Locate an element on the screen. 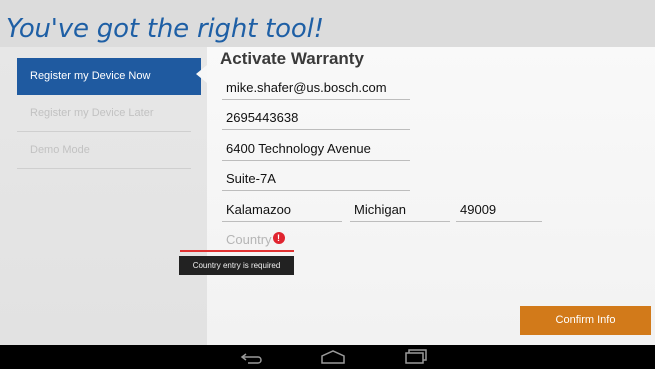  phone-field: 2695443638 is located at coordinates (316, 119).